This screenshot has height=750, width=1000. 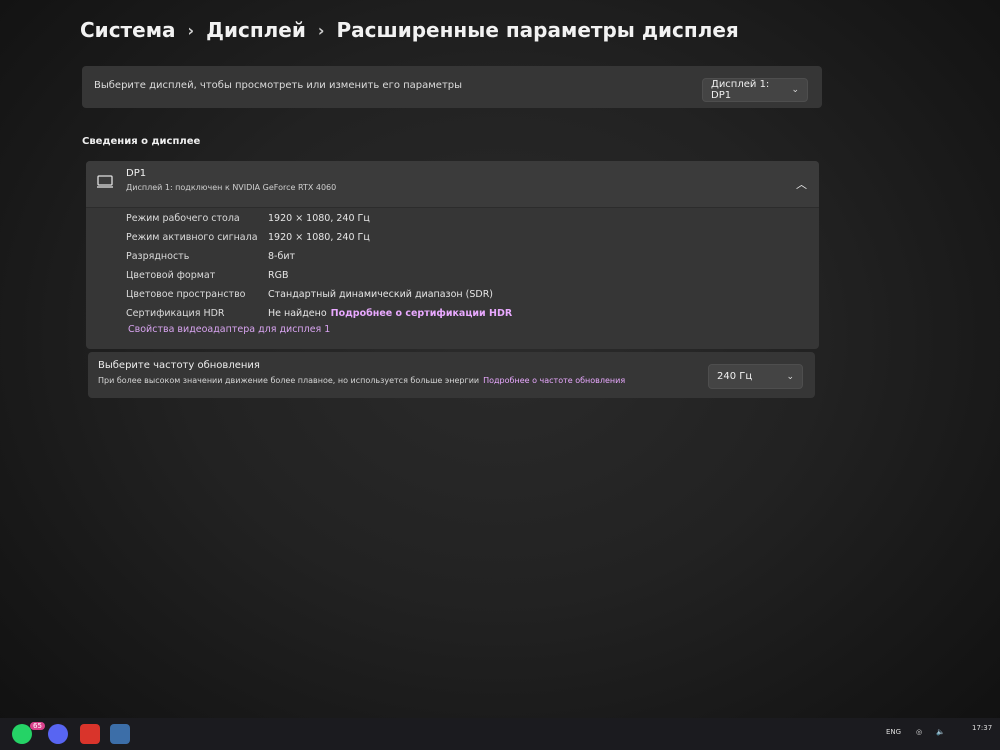 What do you see at coordinates (537, 30) in the screenshot?
I see `page-title: Расширенные параметры дисплея` at bounding box center [537, 30].